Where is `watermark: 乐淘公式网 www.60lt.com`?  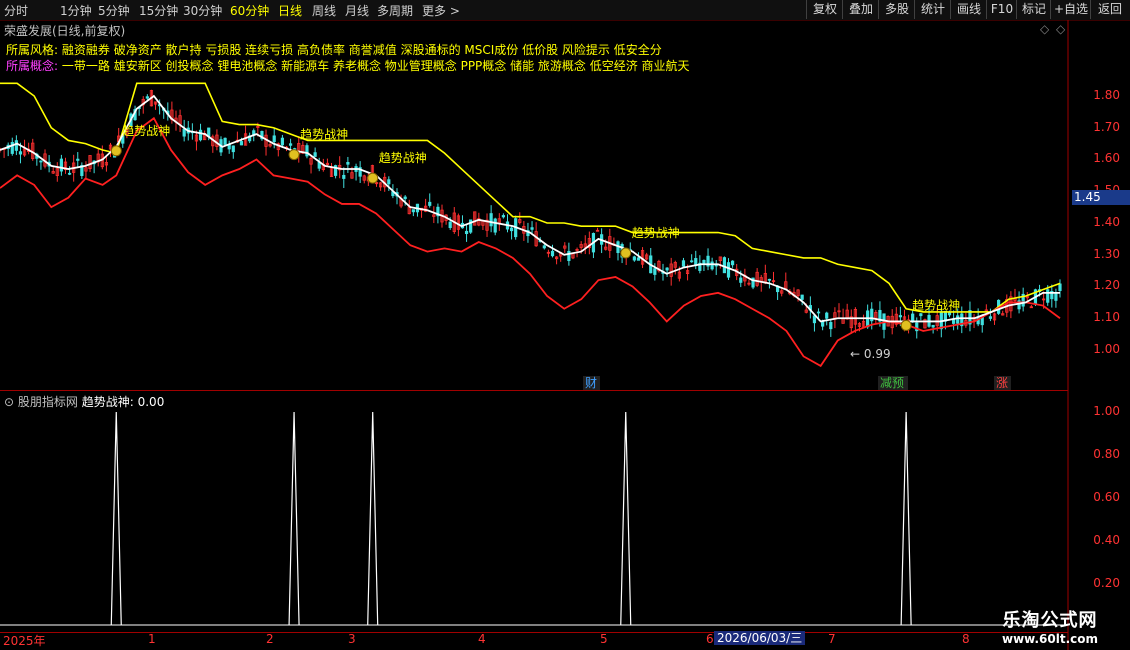
watermark: 乐淘公式网 www.60lt.com is located at coordinates (1050, 626).